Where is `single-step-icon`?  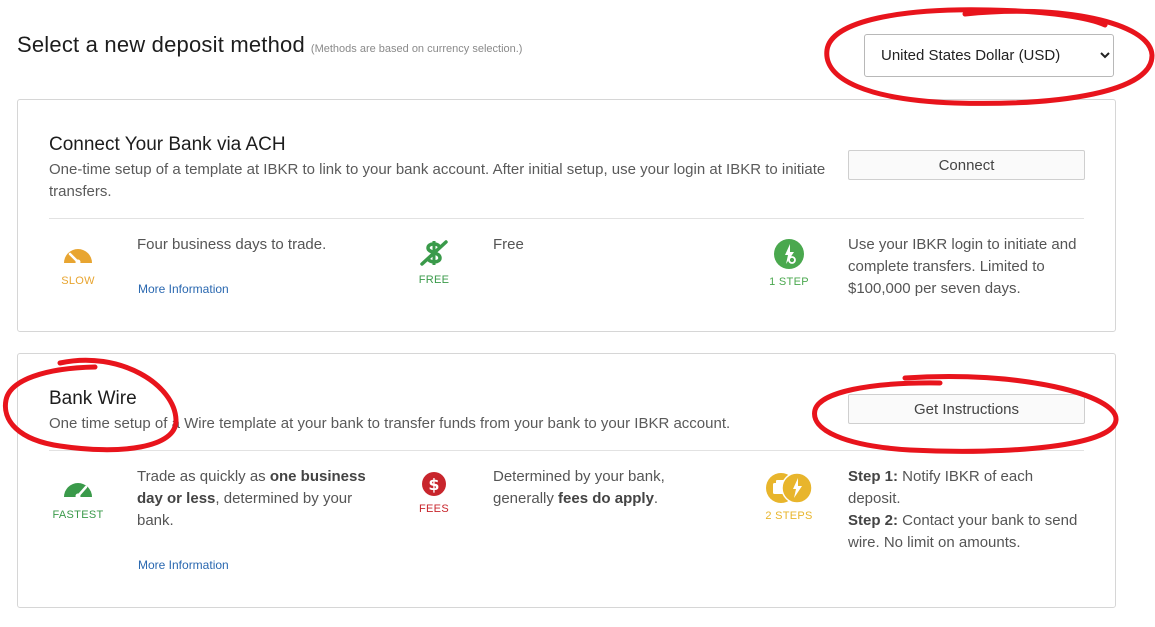 single-step-icon is located at coordinates (789, 254).